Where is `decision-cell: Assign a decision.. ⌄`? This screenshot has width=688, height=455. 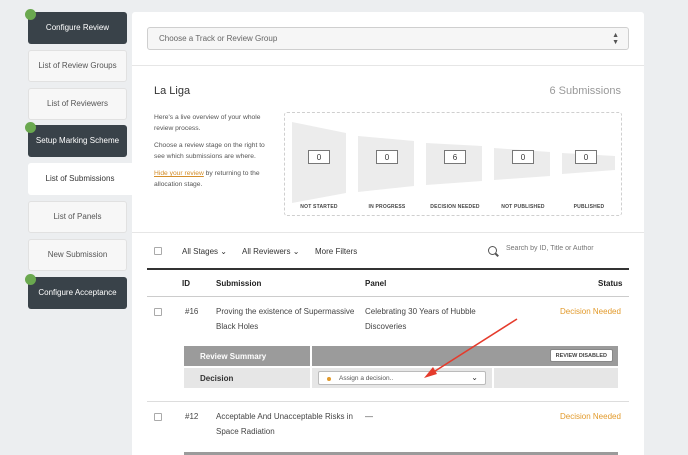 decision-cell: Assign a decision.. ⌄ is located at coordinates (402, 378).